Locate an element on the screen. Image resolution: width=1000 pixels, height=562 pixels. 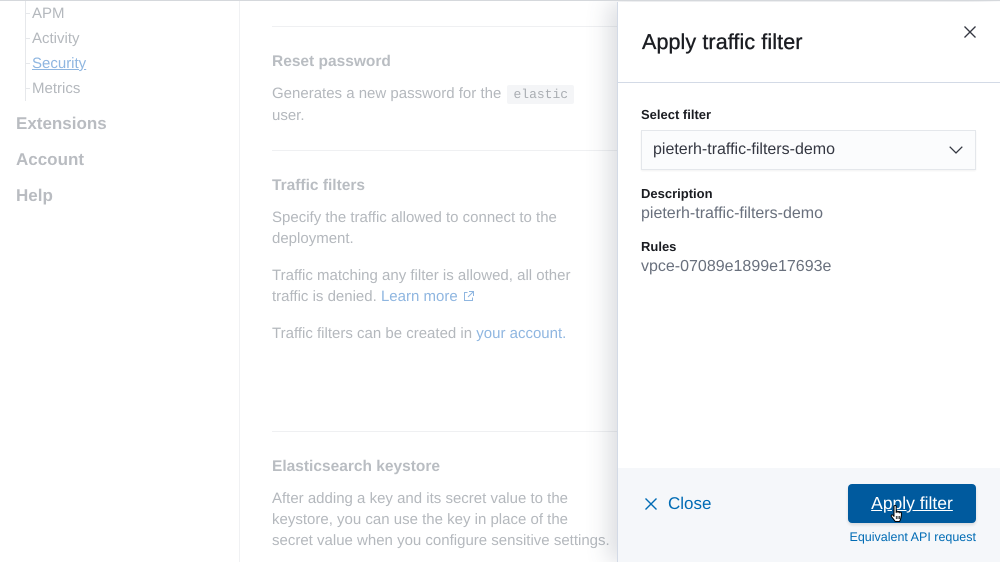
section-title: Traffic filters is located at coordinates (319, 186).